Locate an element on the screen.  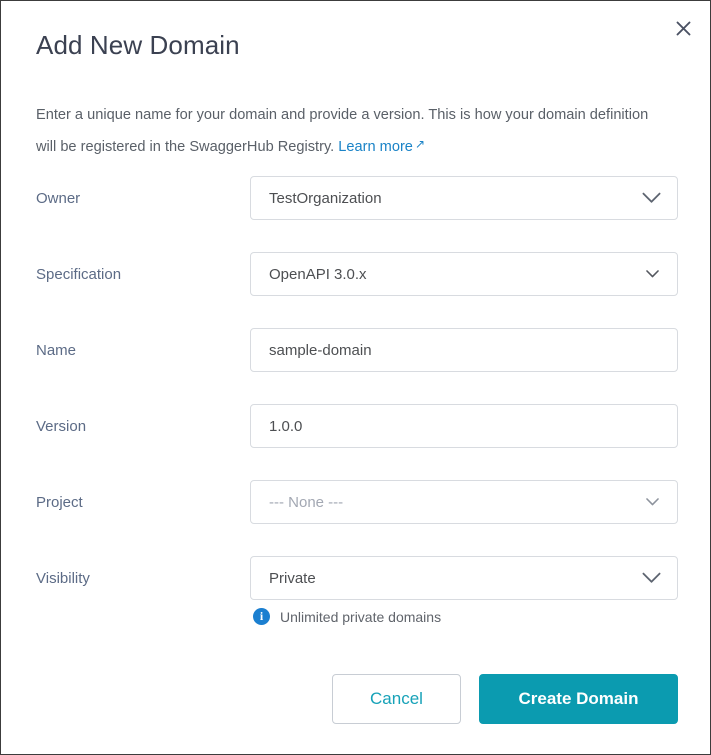
form-row-project: Project --- None --- is located at coordinates (355, 518).